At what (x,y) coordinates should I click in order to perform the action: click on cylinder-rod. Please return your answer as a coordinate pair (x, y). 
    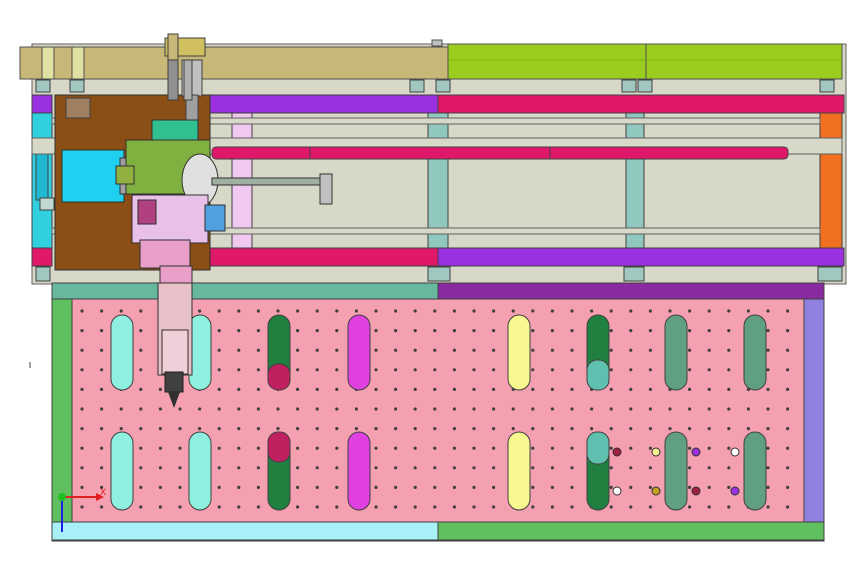
    Looking at the image, I should click on (500, 153).